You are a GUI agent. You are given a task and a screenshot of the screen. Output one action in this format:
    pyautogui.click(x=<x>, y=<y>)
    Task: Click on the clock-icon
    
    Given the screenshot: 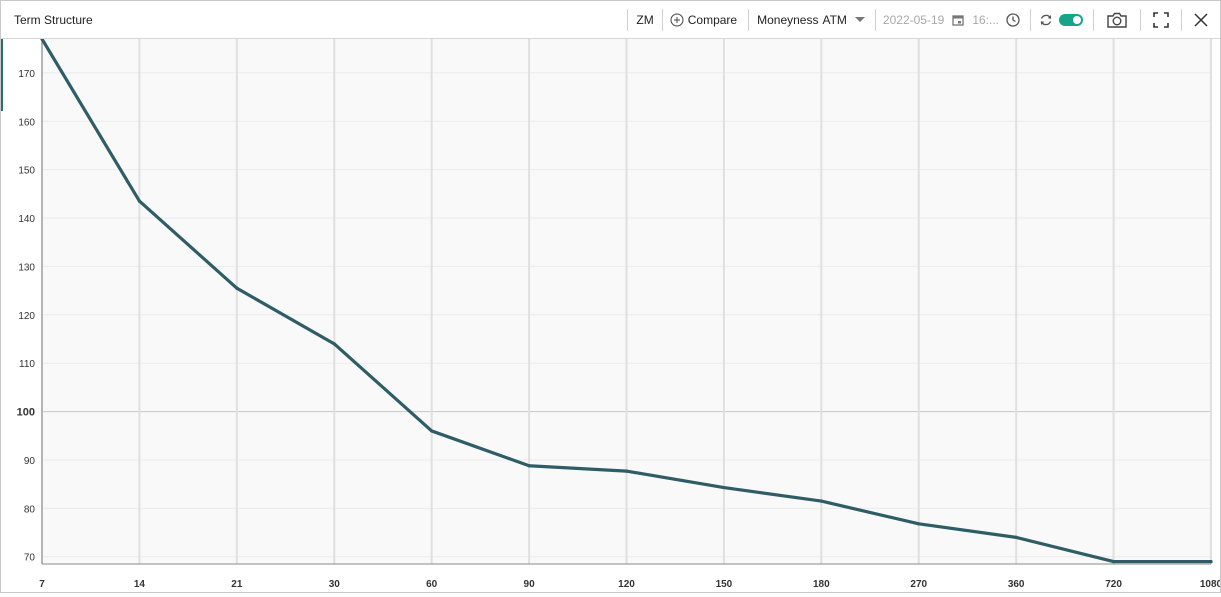 What is the action you would take?
    pyautogui.click(x=1013, y=19)
    